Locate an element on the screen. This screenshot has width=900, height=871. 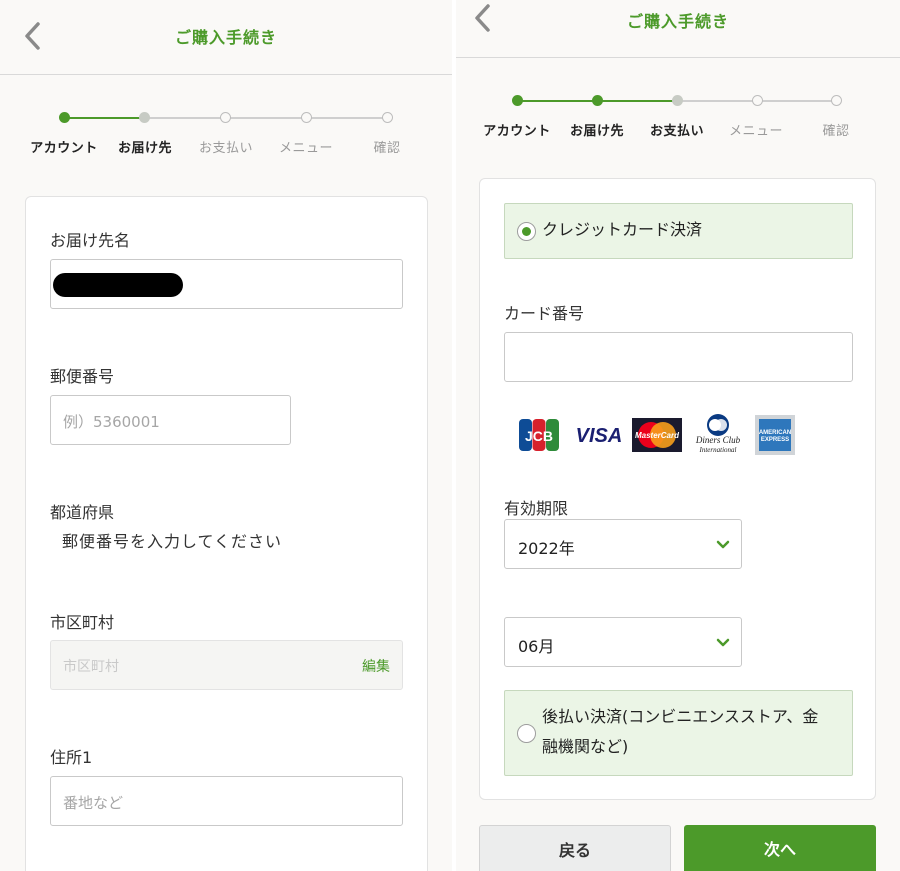
next-button: 次へ is located at coordinates (780, 848).